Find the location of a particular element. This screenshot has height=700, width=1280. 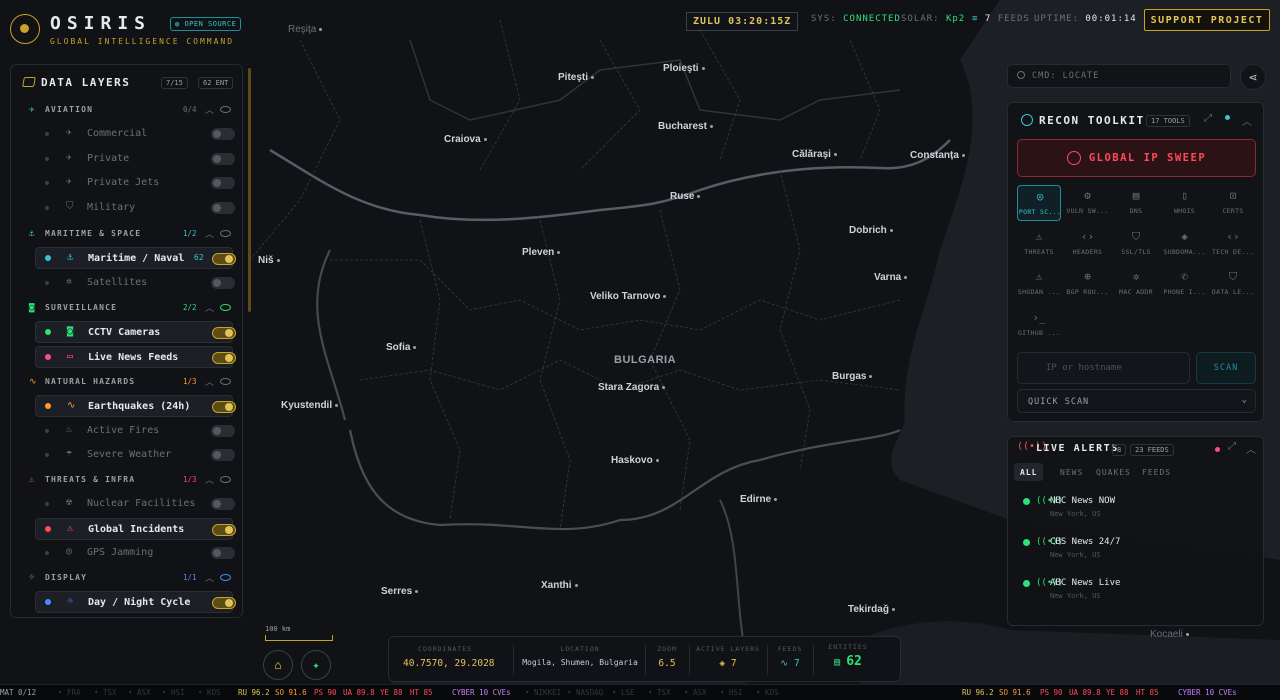

layer-group-aviation: ✈ AVIATION 0/4 ︿ is located at coordinates (126, 111).